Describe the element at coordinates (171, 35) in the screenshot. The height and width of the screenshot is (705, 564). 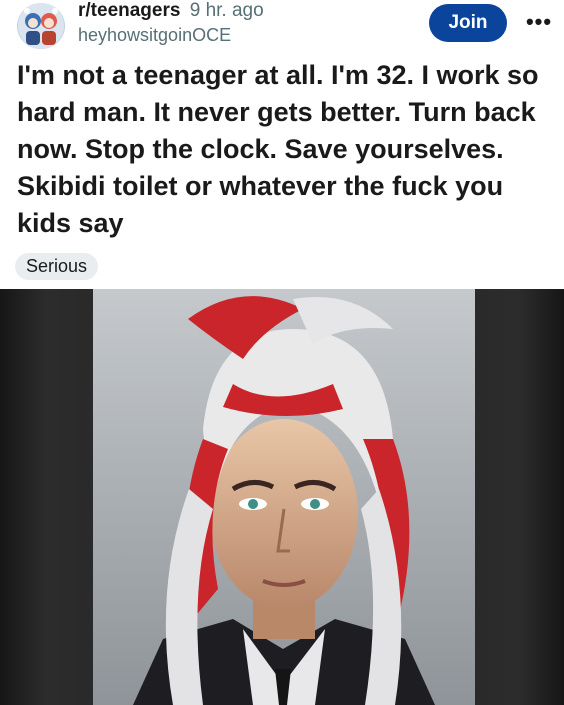
I see `username: heyhowsitgoinOCE` at that location.